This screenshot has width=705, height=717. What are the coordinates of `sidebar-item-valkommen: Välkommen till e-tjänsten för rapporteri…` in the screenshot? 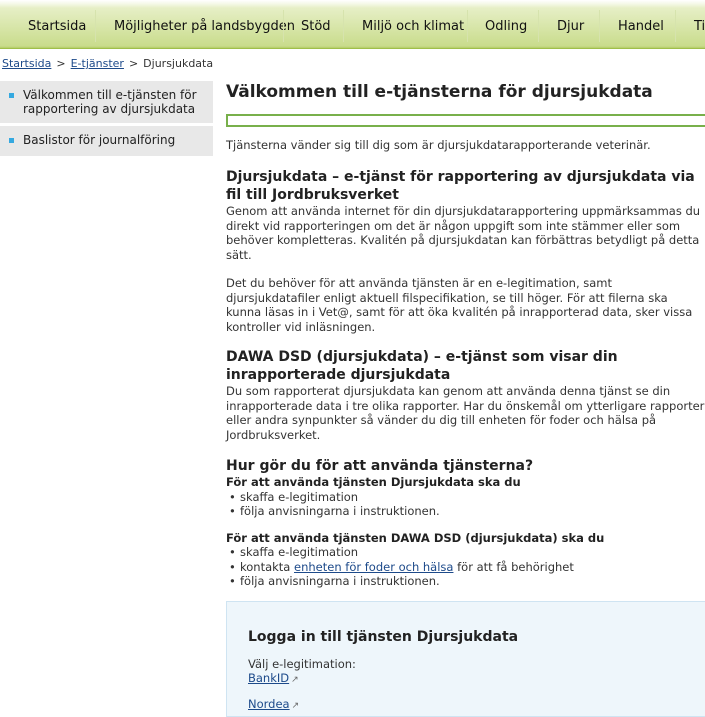 It's located at (106, 102).